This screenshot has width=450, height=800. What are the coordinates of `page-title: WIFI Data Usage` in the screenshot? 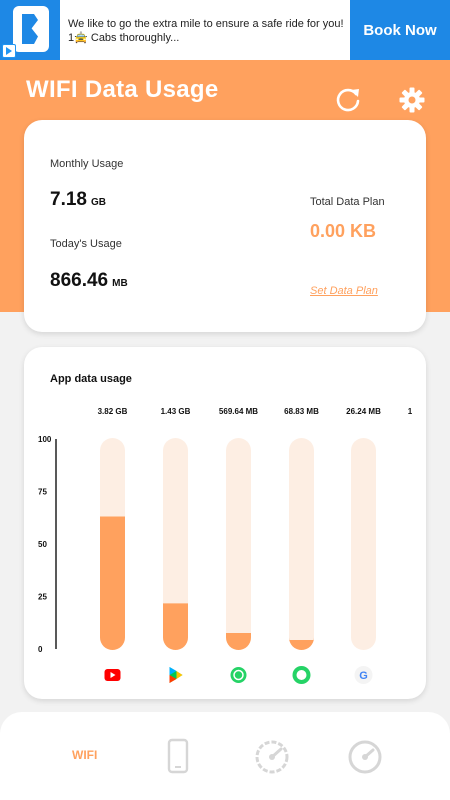 It's located at (122, 89).